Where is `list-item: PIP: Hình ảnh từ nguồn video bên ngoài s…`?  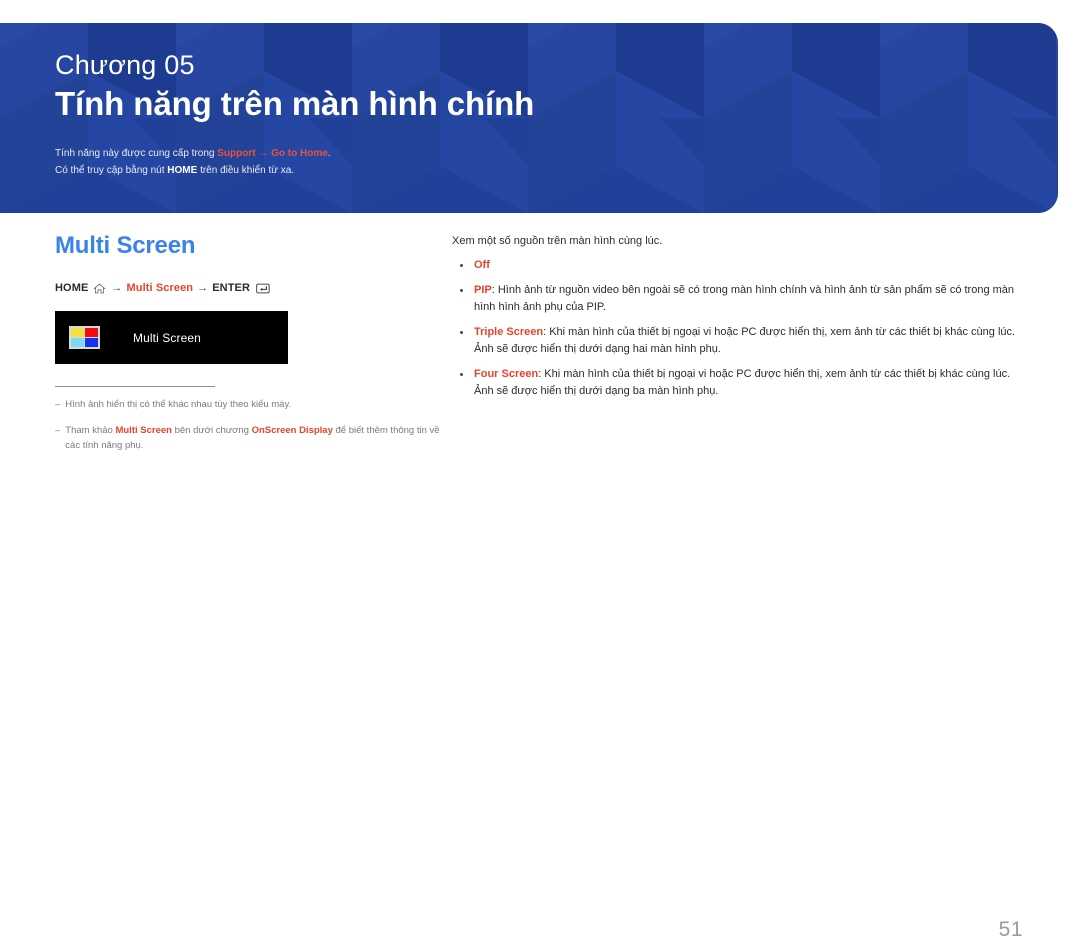
list-item: PIP: Hình ảnh từ nguồn video bên ngoài s… is located at coordinates (742, 299).